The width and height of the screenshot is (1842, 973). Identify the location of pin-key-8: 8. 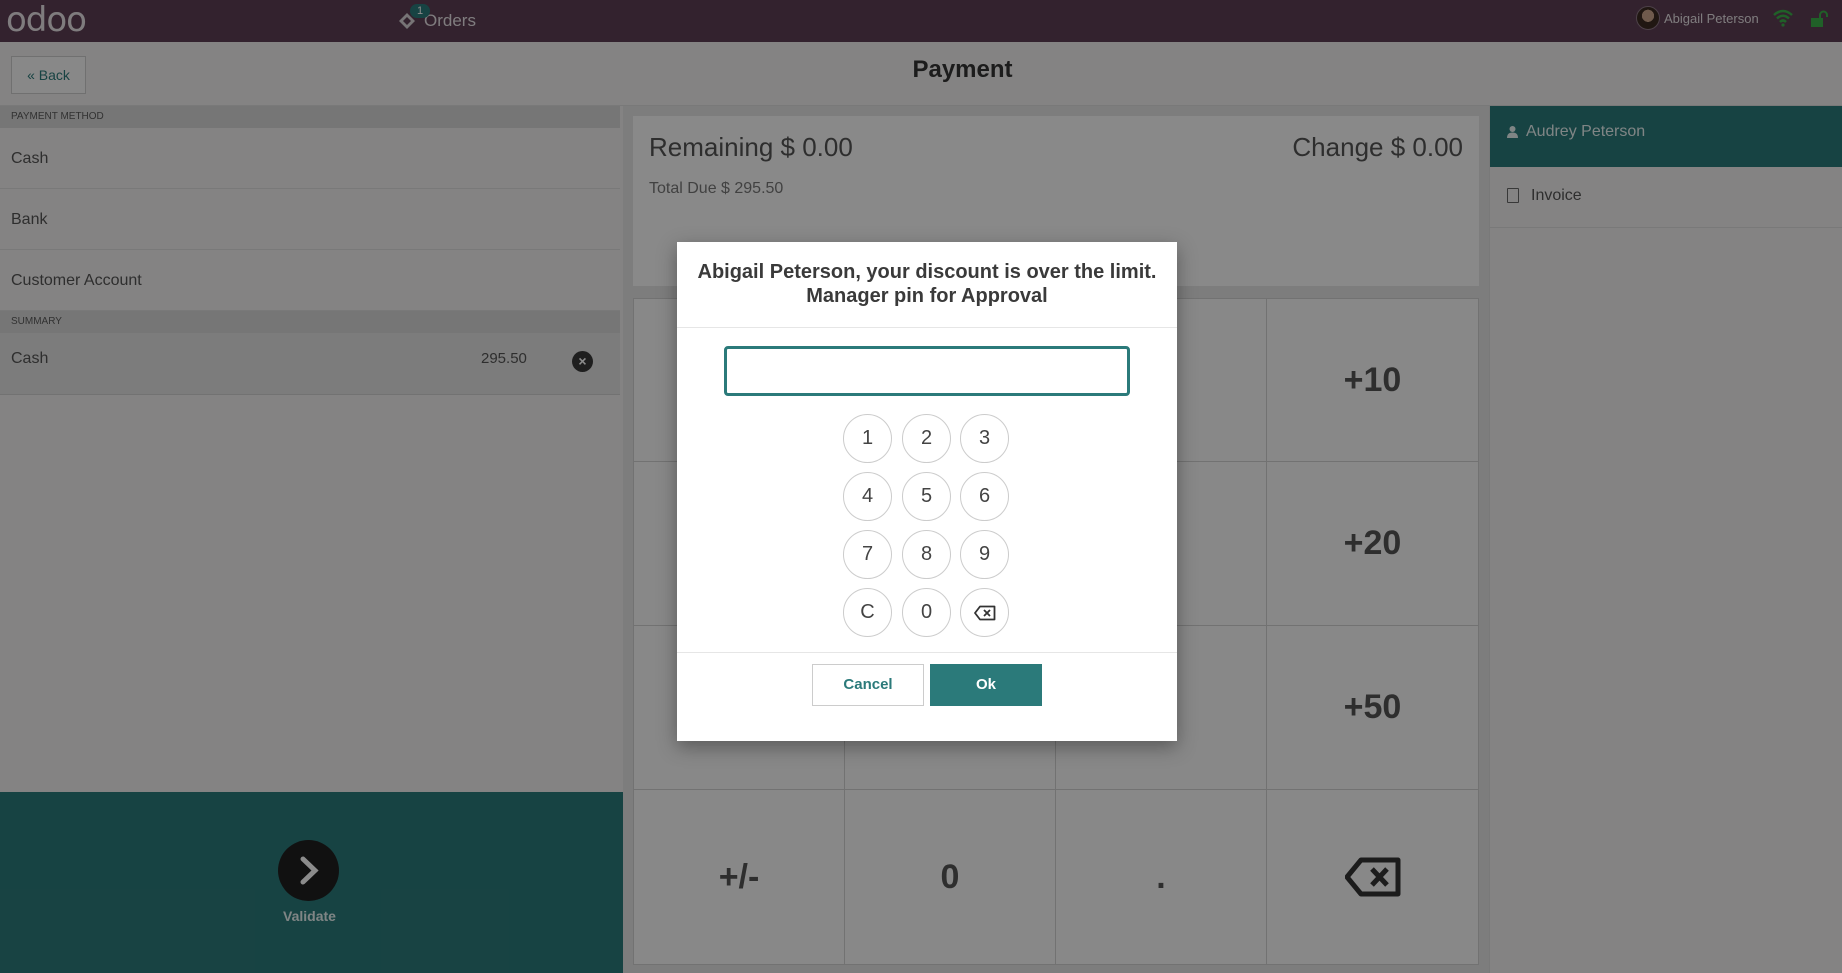
(926, 554).